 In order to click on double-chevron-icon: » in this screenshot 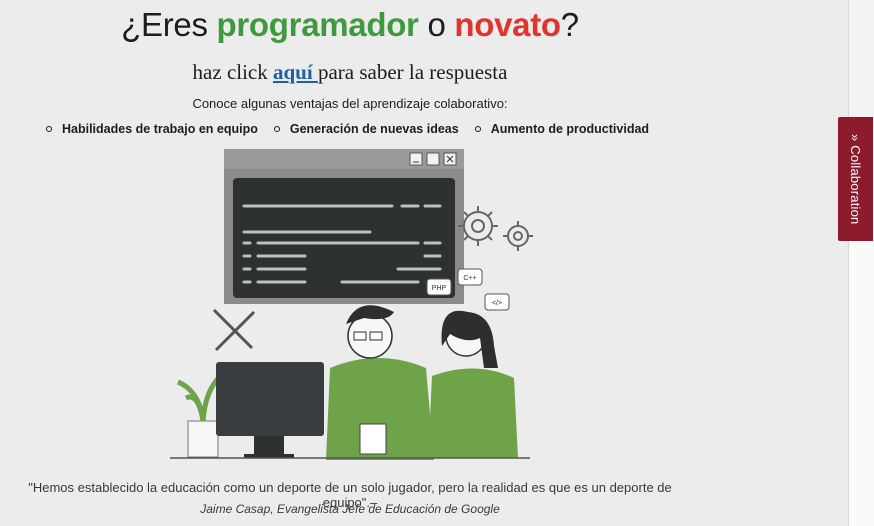, I will do `click(855, 139)`.